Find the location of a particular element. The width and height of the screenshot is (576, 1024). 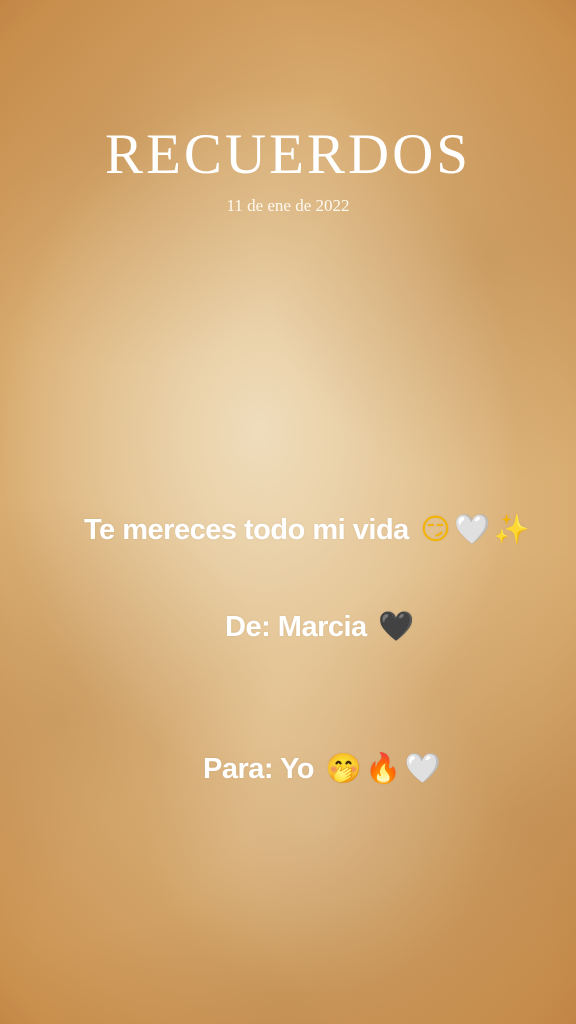

message-line-2-text: De: Marcia is located at coordinates (296, 627).